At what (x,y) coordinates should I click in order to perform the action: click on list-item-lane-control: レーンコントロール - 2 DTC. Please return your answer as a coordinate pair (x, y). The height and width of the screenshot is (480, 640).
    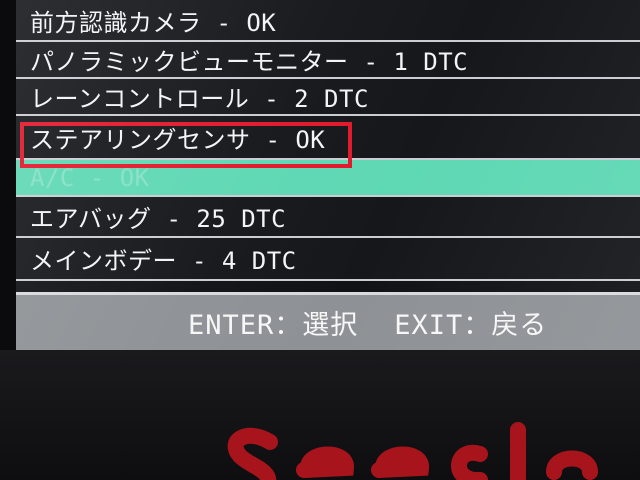
    Looking at the image, I should click on (328, 97).